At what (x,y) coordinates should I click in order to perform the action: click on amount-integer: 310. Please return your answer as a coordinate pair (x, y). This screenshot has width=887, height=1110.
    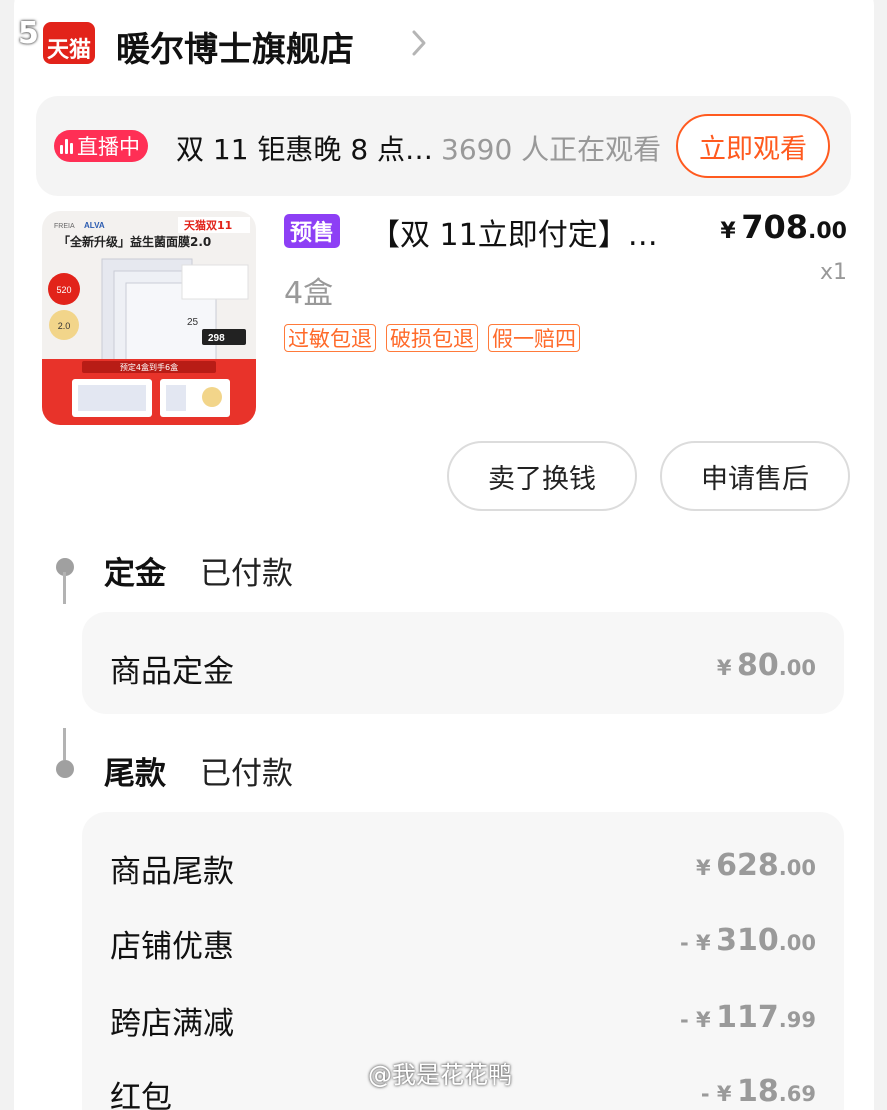
    Looking at the image, I should click on (747, 940).